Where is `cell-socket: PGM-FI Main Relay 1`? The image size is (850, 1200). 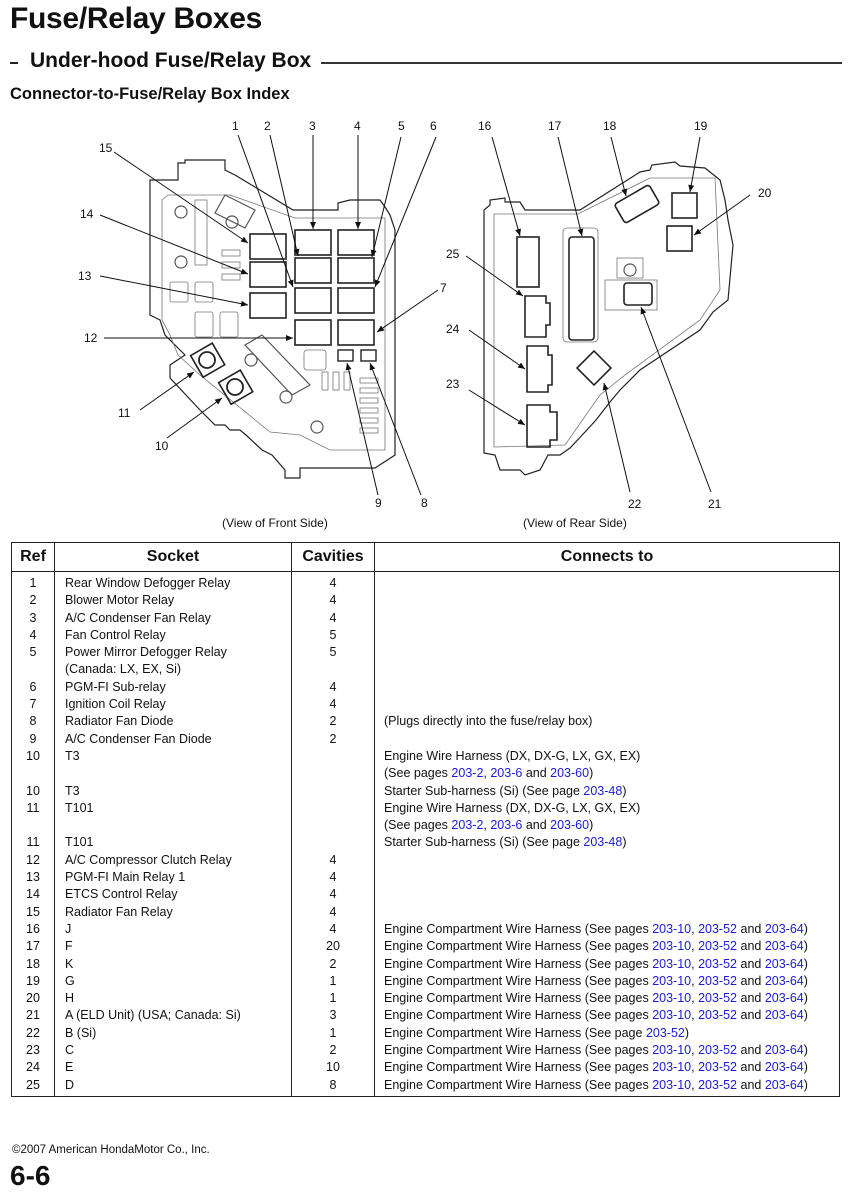
cell-socket: PGM-FI Main Relay 1 is located at coordinates (173, 878).